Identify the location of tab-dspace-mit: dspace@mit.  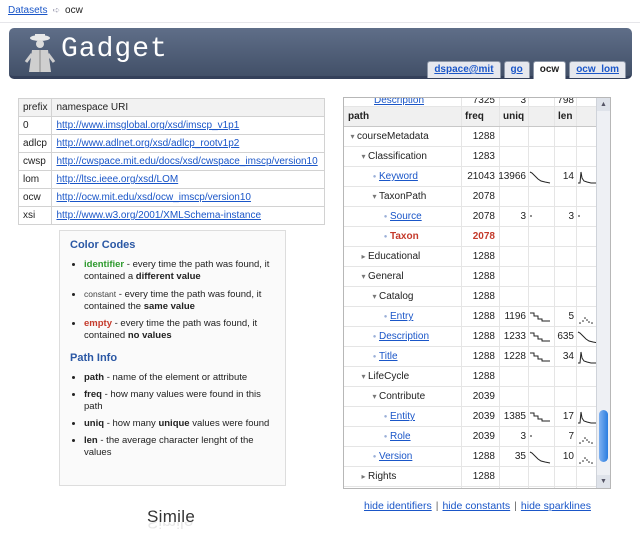
(464, 69).